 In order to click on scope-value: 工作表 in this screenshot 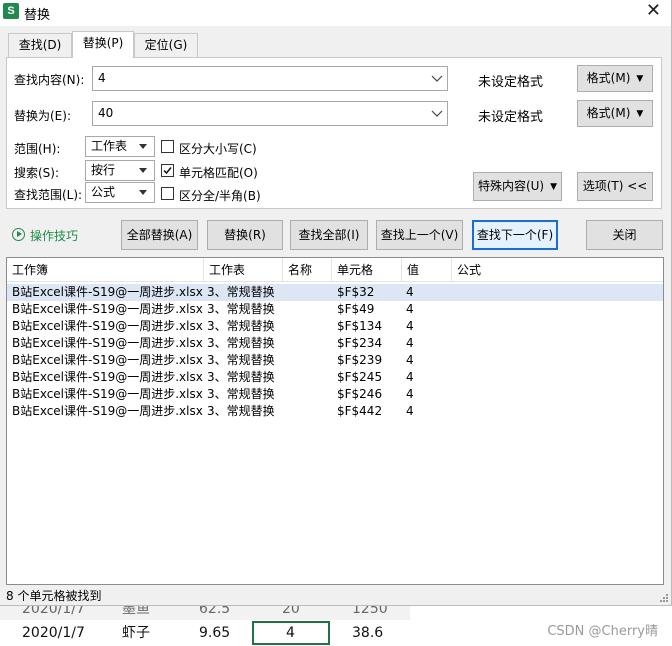, I will do `click(109, 146)`.